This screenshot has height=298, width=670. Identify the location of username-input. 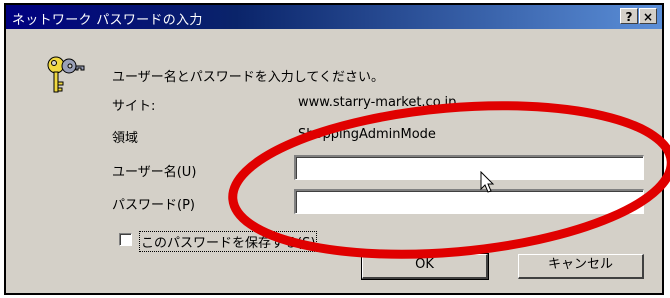
(469, 167).